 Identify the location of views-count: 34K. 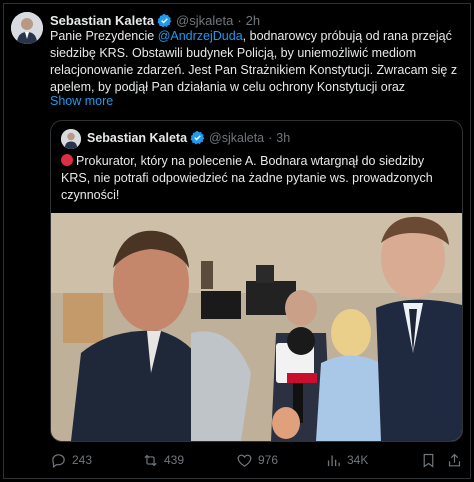
(358, 460).